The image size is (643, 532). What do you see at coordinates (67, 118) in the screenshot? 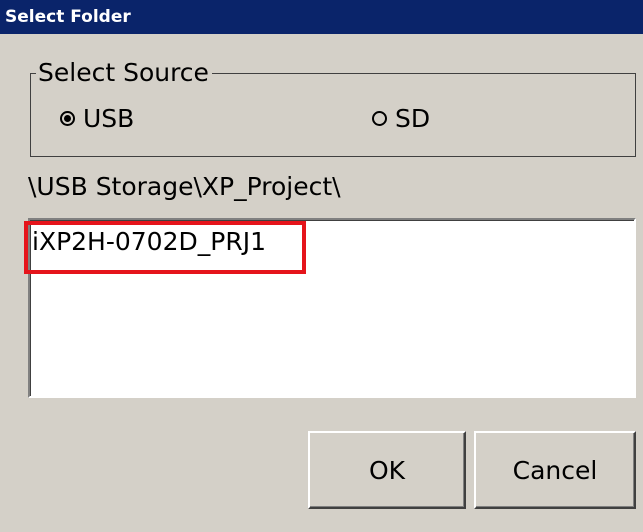
I see `radio-checked-icon` at bounding box center [67, 118].